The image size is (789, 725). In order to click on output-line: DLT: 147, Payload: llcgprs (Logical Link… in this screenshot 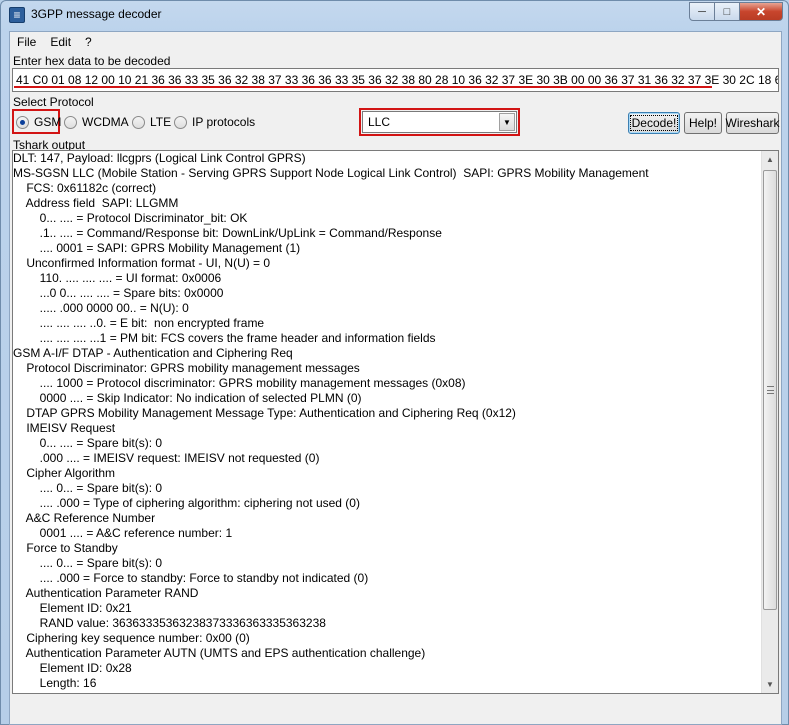, I will do `click(159, 158)`.